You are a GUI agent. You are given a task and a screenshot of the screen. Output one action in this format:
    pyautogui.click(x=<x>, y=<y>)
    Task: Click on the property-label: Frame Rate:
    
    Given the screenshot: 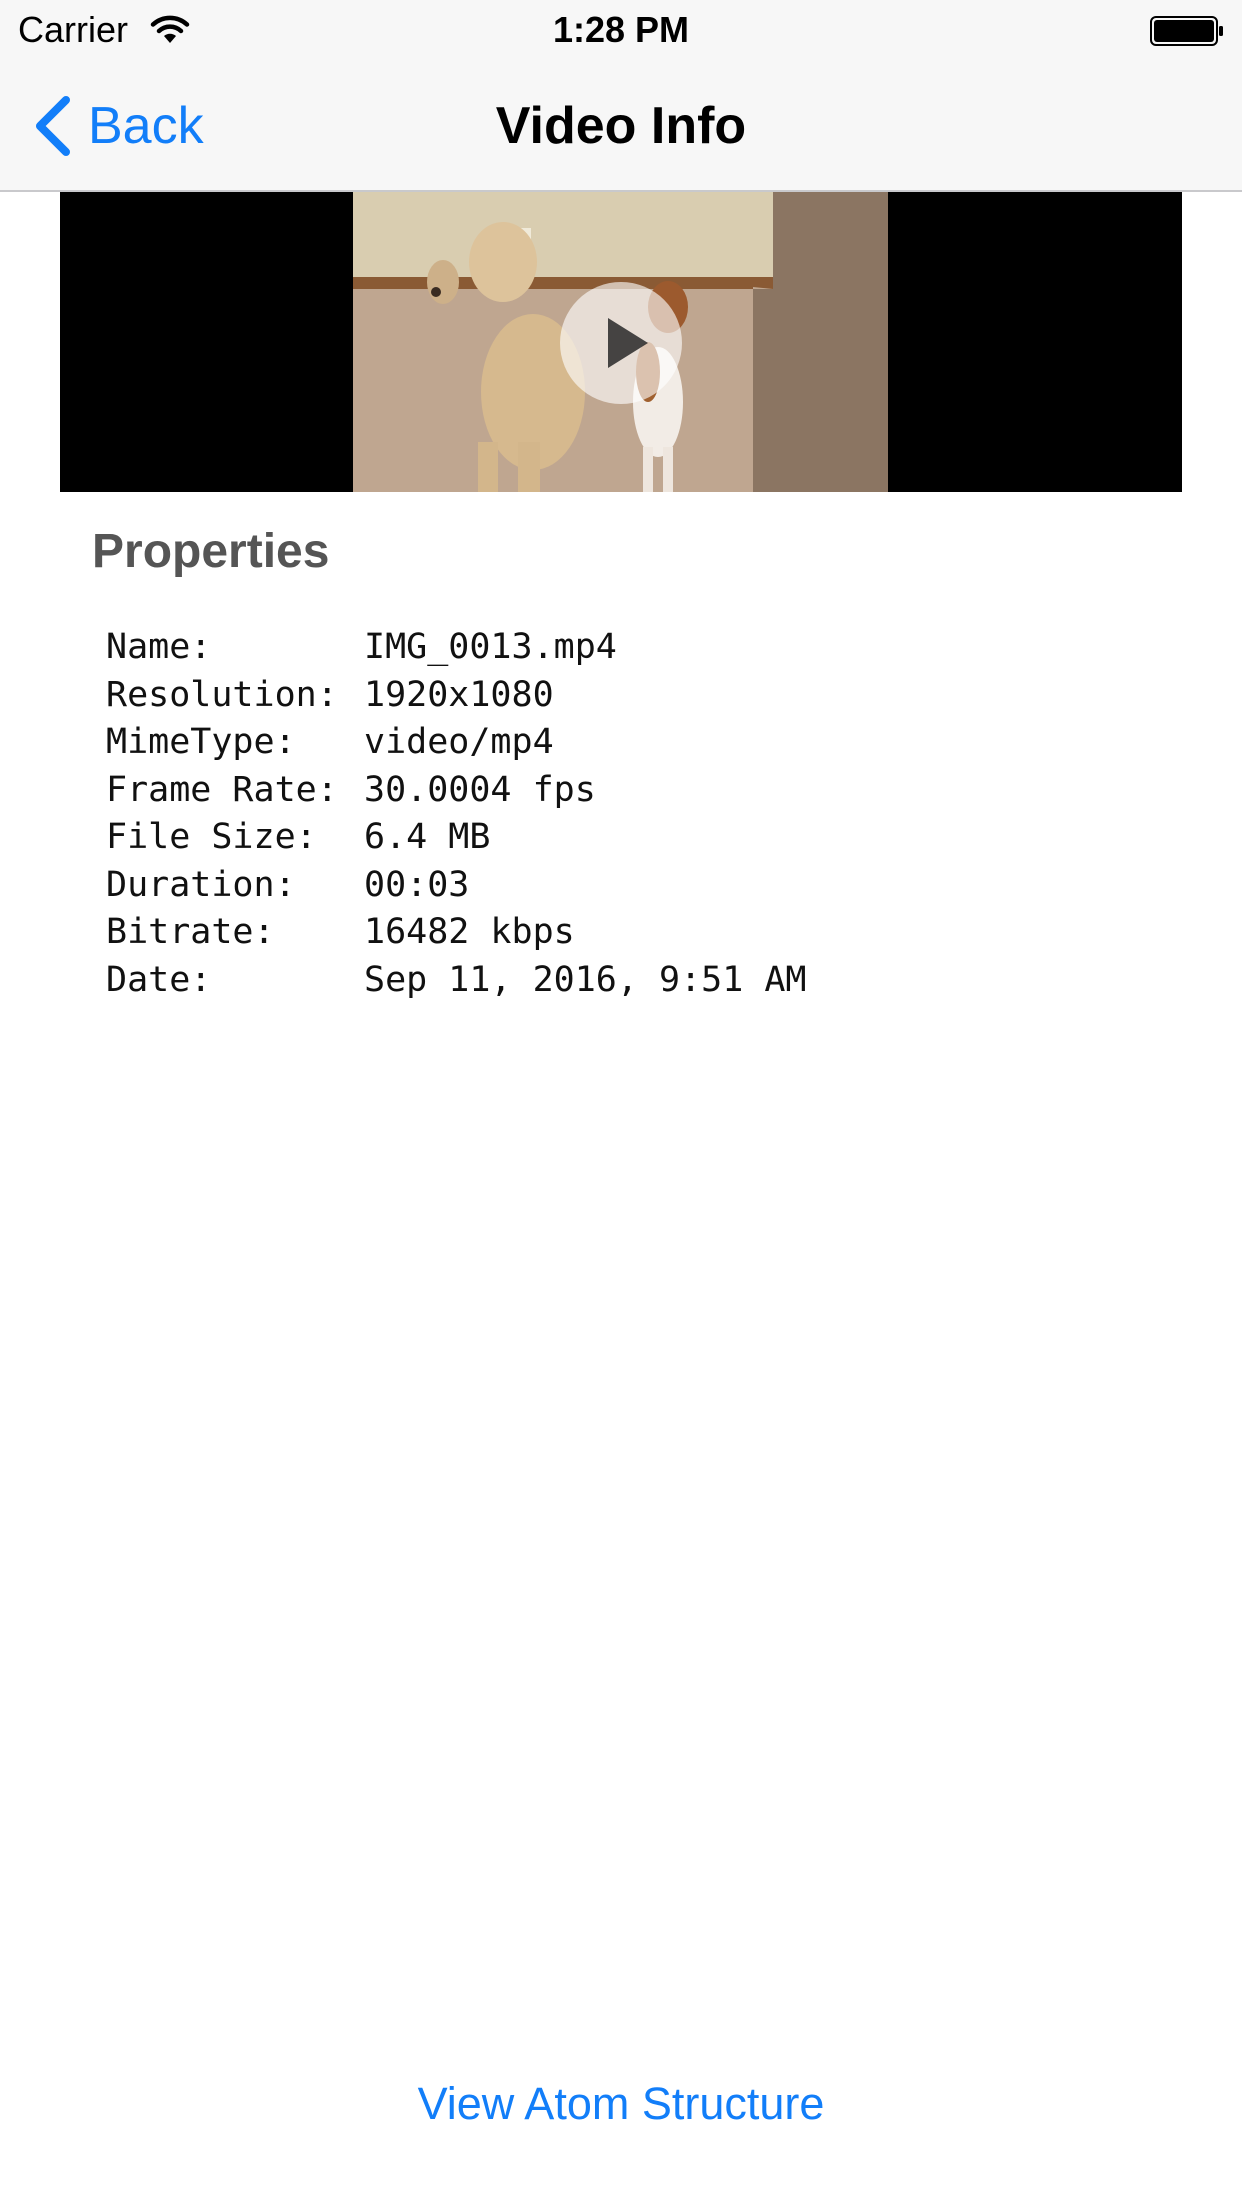 What is the action you would take?
    pyautogui.click(x=222, y=789)
    